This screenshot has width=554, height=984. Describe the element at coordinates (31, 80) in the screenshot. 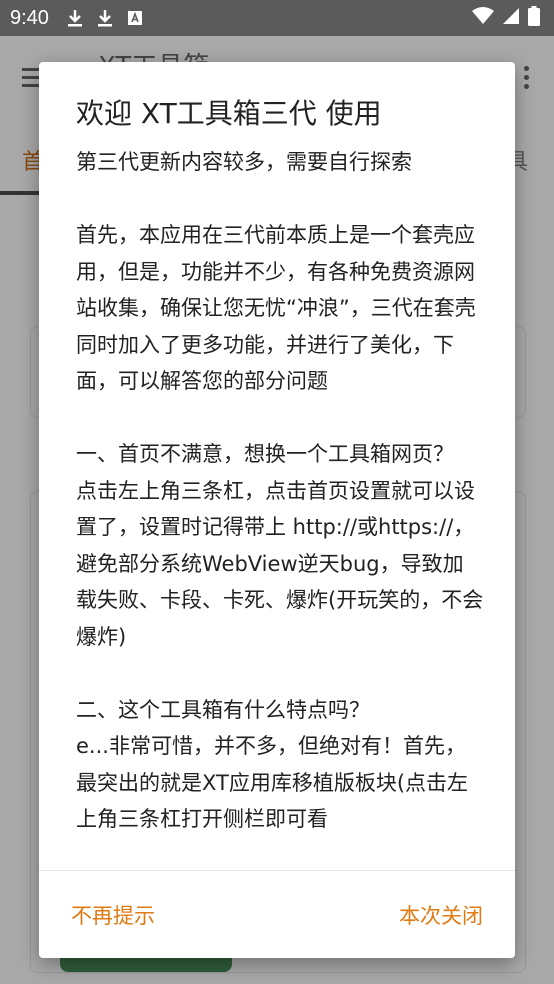

I see `menu-icon` at that location.